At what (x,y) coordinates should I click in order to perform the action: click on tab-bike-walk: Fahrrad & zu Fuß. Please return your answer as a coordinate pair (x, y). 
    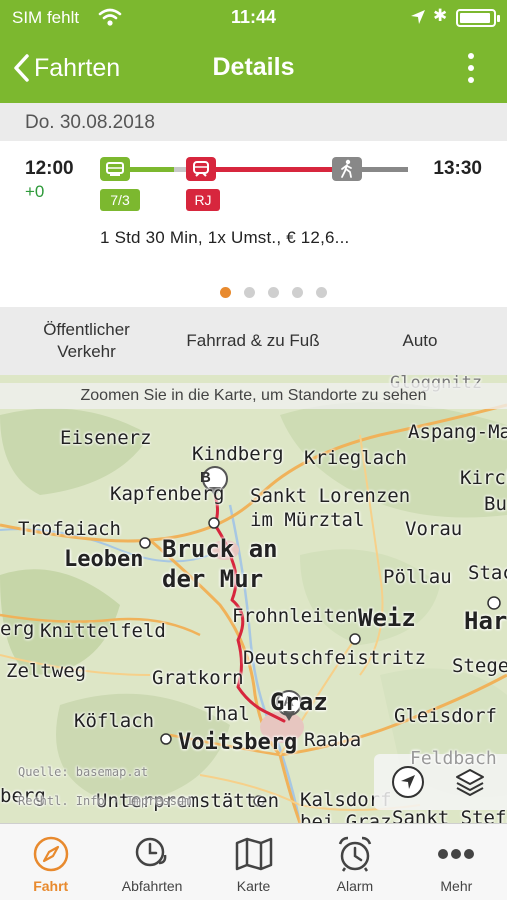
    Looking at the image, I should click on (253, 341).